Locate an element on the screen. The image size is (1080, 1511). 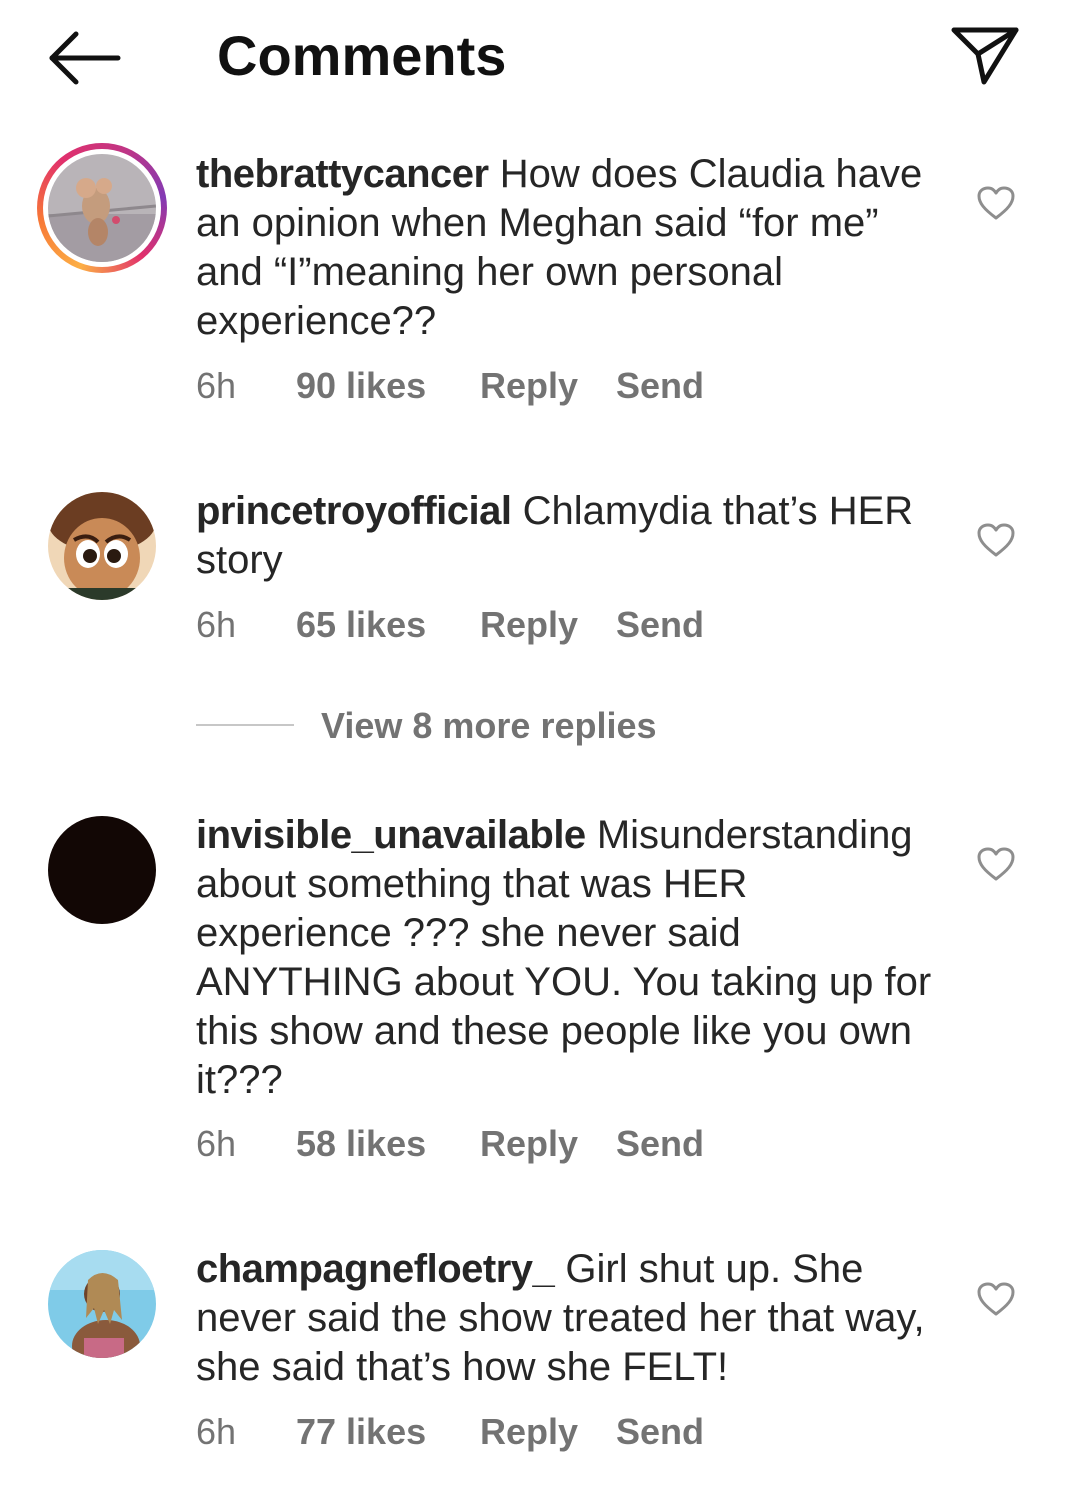
share-button is located at coordinates (984, 56).